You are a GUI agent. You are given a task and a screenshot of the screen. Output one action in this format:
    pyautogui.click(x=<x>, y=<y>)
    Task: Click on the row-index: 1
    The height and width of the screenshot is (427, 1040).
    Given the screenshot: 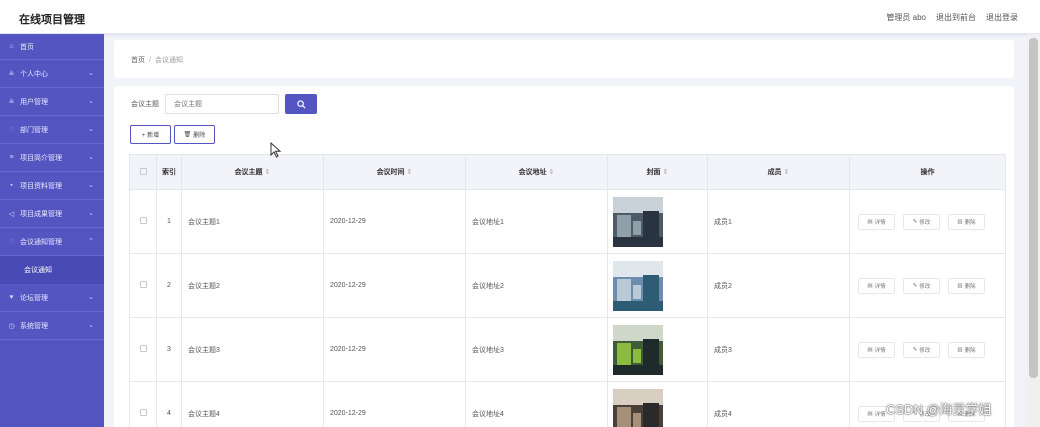 What is the action you would take?
    pyautogui.click(x=169, y=221)
    